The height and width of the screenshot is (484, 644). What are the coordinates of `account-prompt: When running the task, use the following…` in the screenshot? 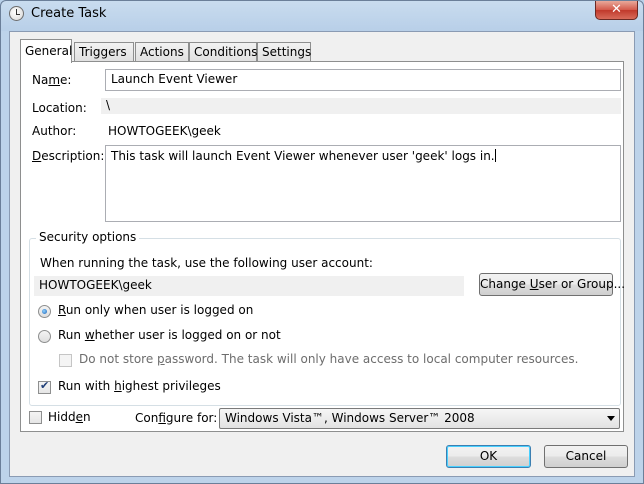 It's located at (206, 263).